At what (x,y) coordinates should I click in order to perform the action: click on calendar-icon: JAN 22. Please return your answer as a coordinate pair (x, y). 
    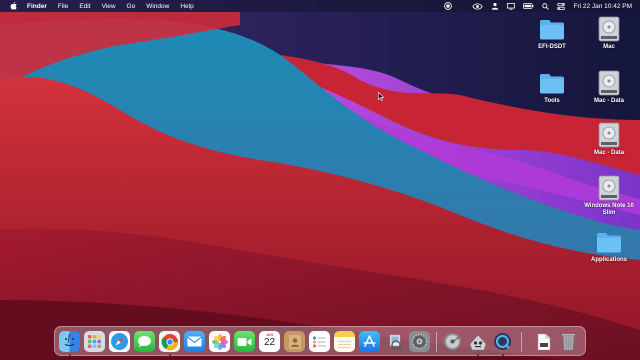
    Looking at the image, I should click on (269, 341).